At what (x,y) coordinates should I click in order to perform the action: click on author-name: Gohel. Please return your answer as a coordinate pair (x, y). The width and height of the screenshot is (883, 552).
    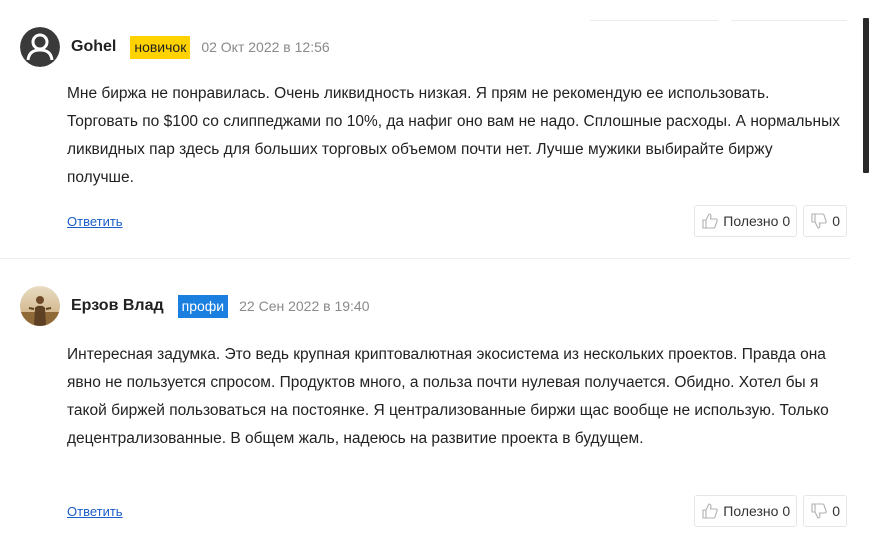
    Looking at the image, I should click on (93, 47).